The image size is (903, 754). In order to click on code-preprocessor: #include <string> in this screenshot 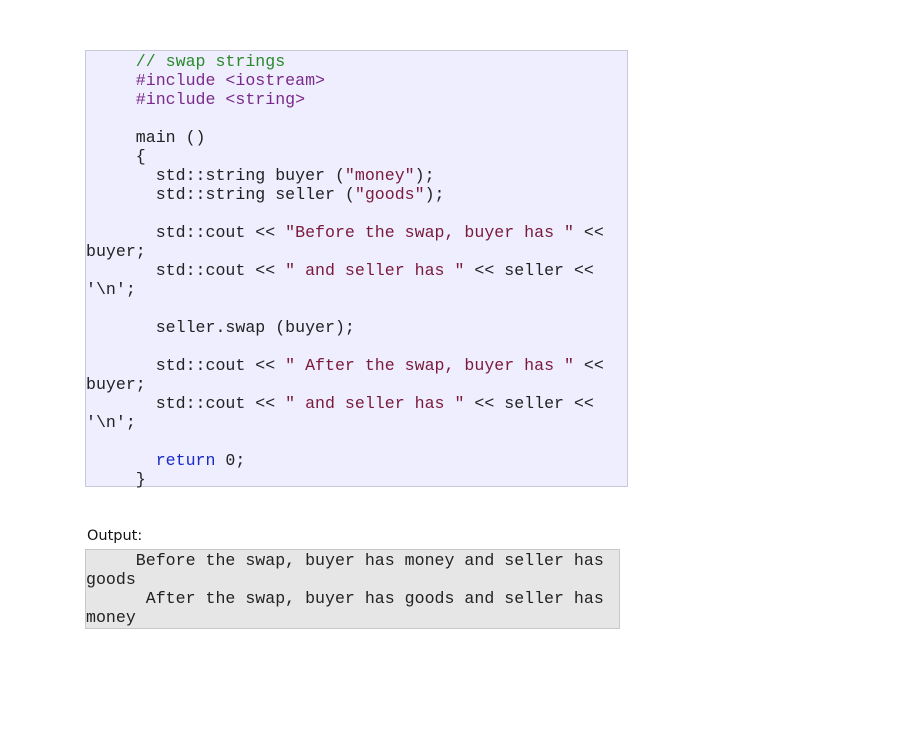, I will do `click(220, 99)`.